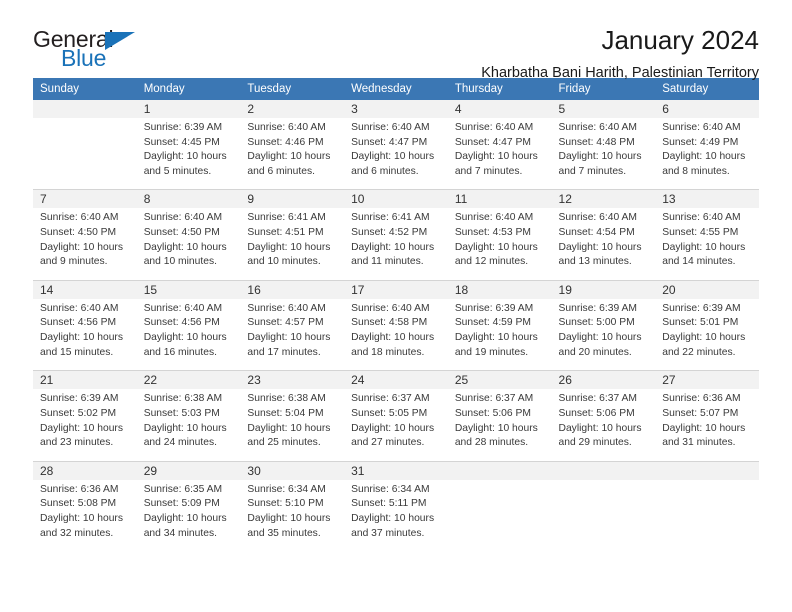  Describe the element at coordinates (707, 199) in the screenshot. I see `day-number-13: 13` at that location.